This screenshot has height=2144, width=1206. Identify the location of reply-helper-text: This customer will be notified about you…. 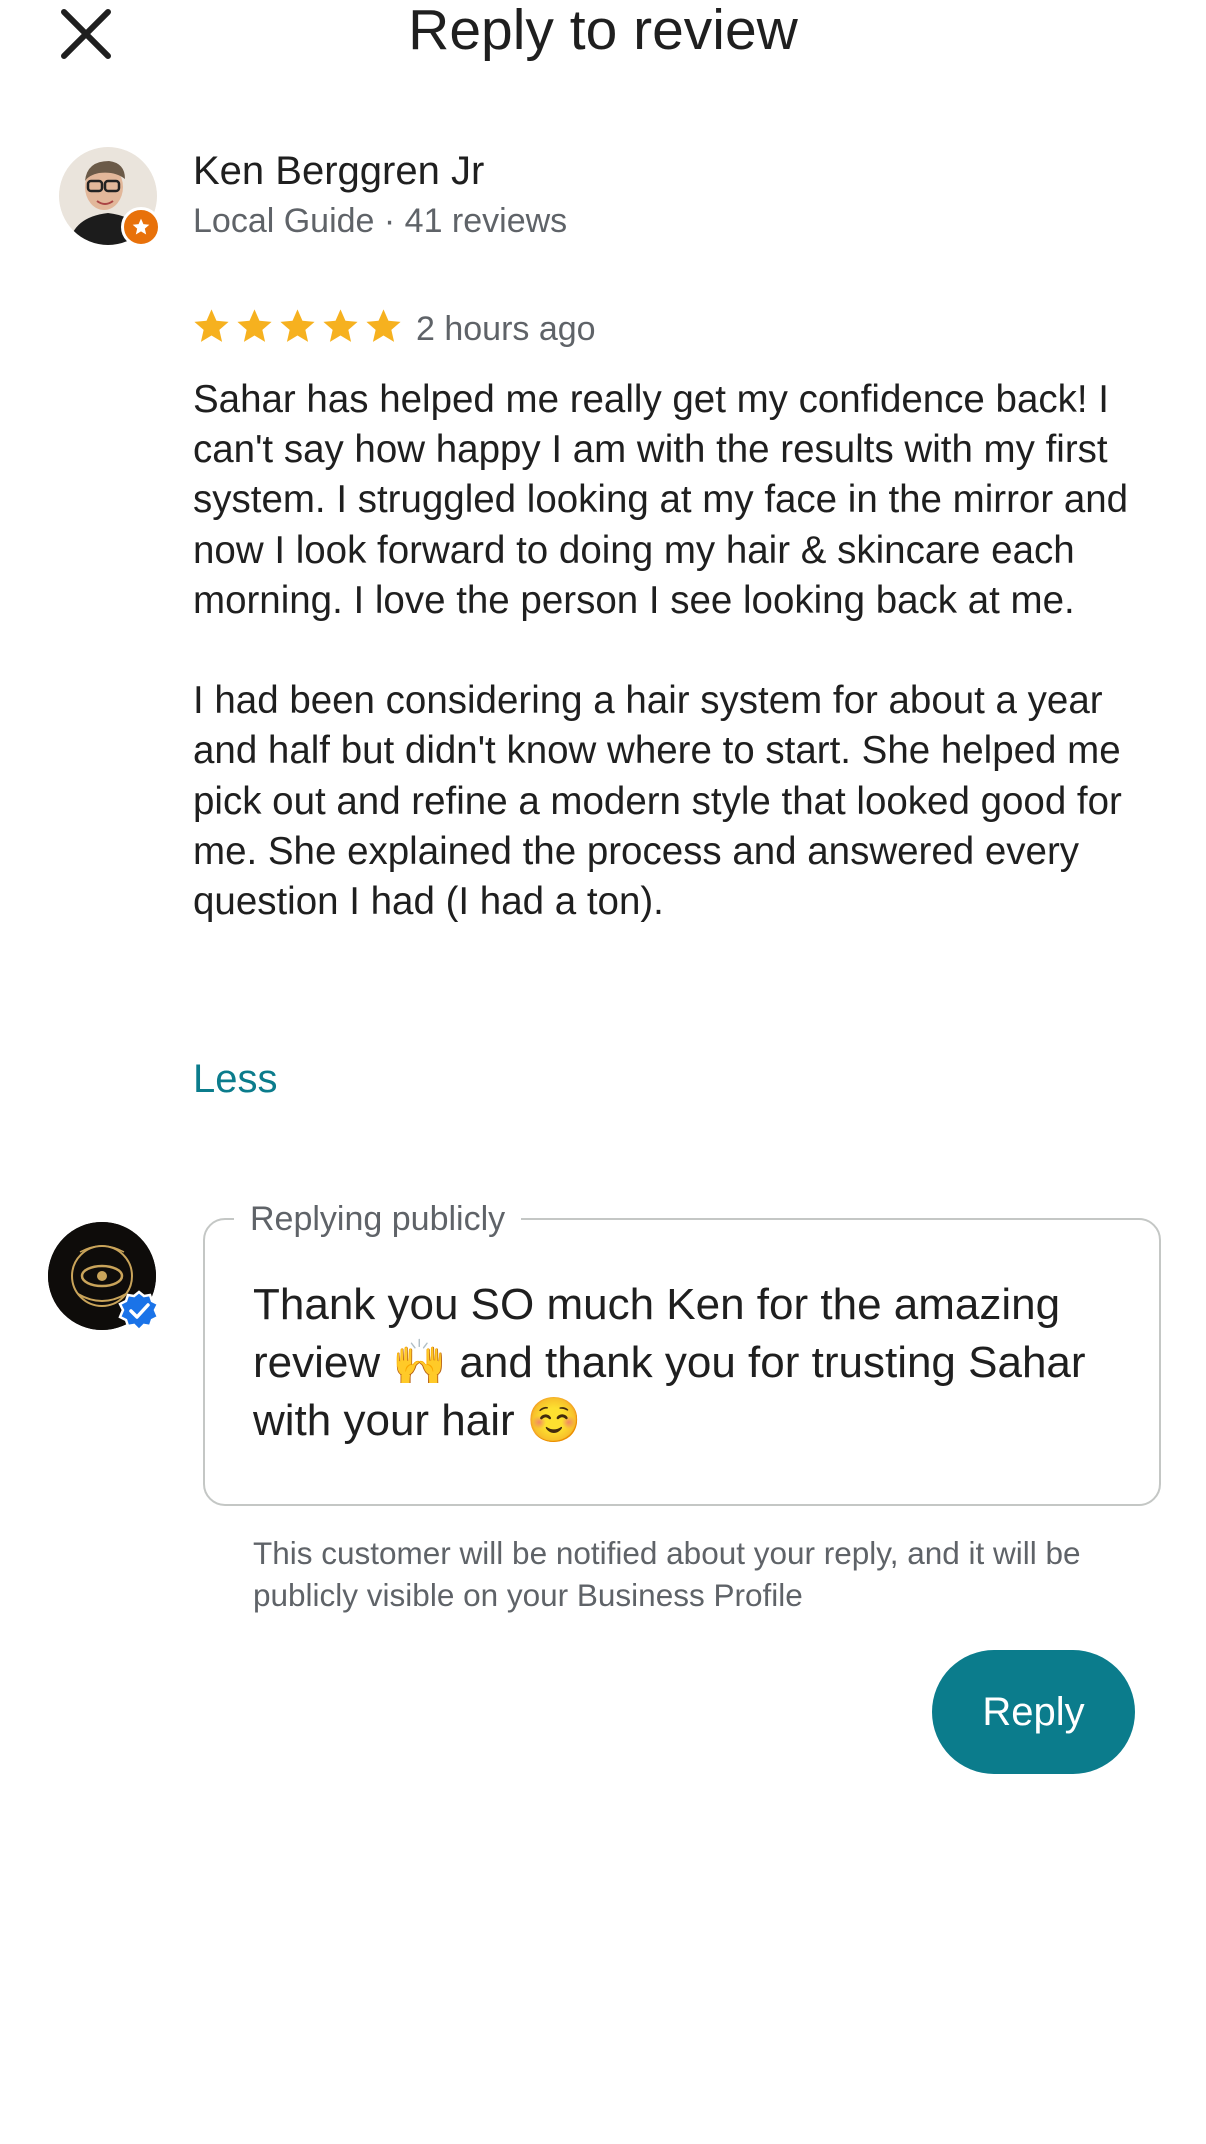
(667, 1574).